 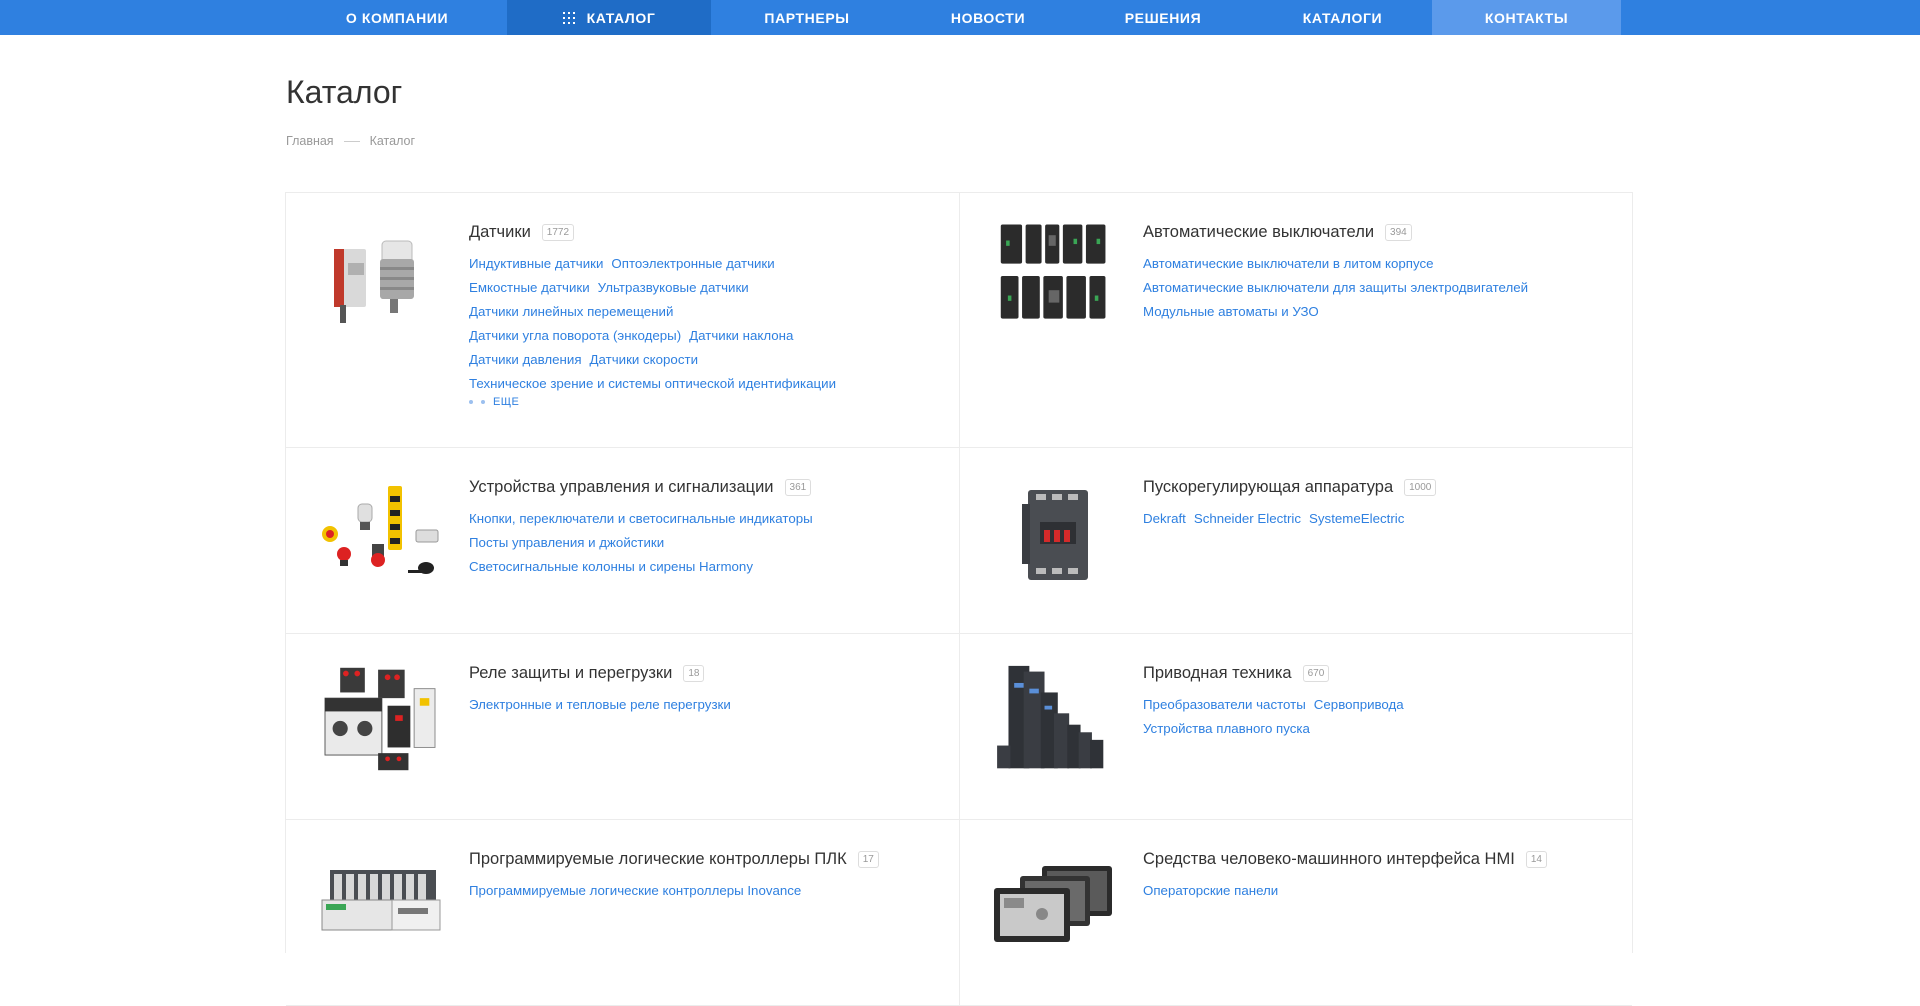 I want to click on category-title-text: Приводная техника, so click(x=1217, y=673).